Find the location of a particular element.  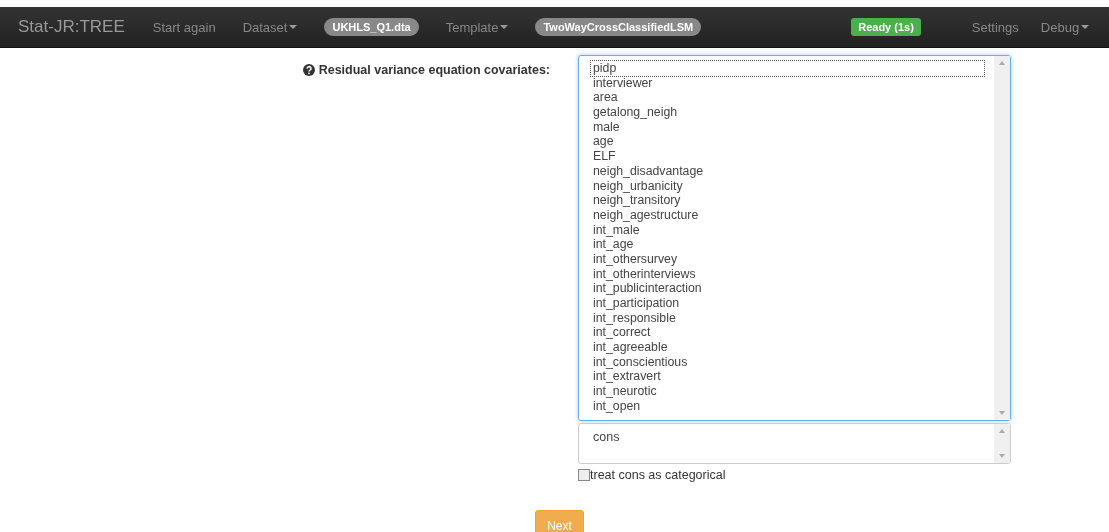

list-option: int_publicinteraction is located at coordinates (787, 288).